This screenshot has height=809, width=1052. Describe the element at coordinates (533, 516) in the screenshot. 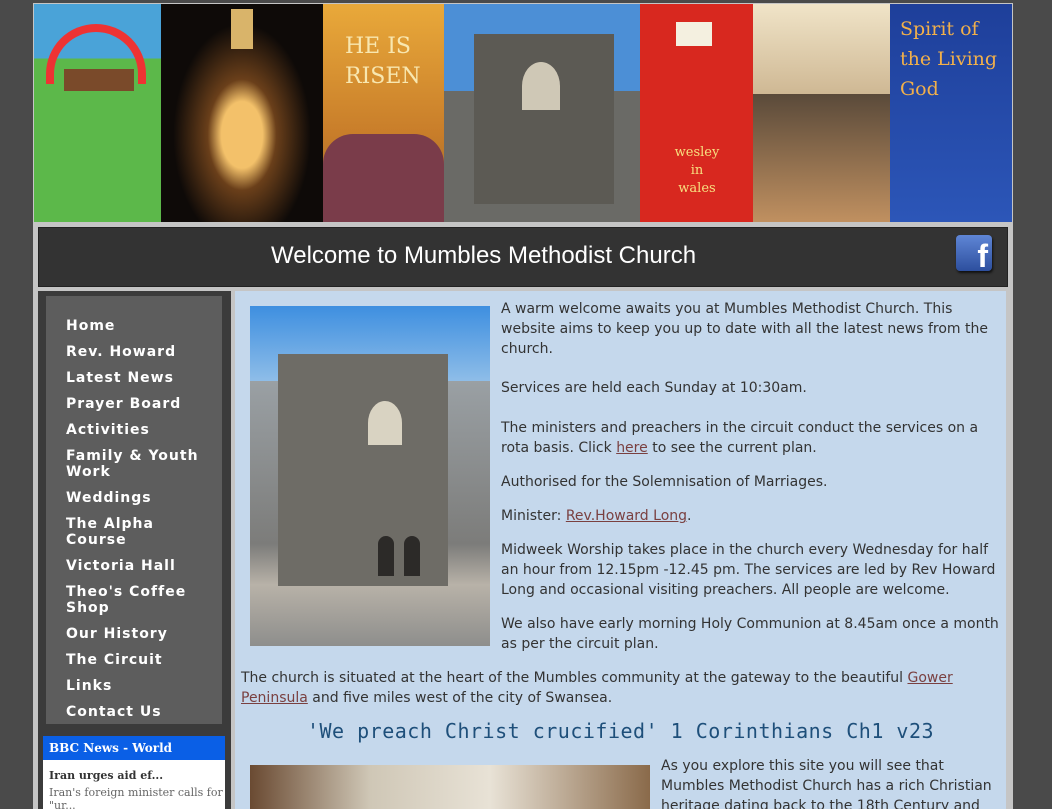

I see `minister-label: Minister:` at that location.